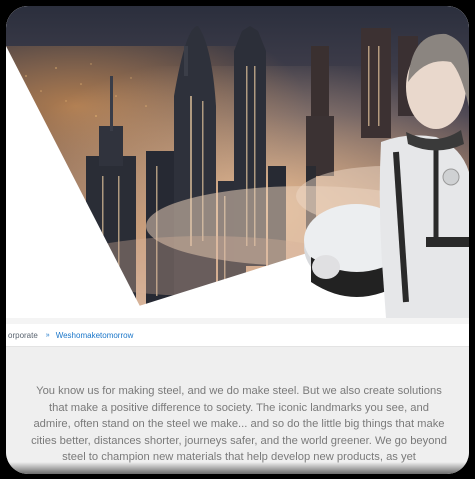 The image size is (475, 479). What do you see at coordinates (237, 468) in the screenshot?
I see `bottom-shadow` at bounding box center [237, 468].